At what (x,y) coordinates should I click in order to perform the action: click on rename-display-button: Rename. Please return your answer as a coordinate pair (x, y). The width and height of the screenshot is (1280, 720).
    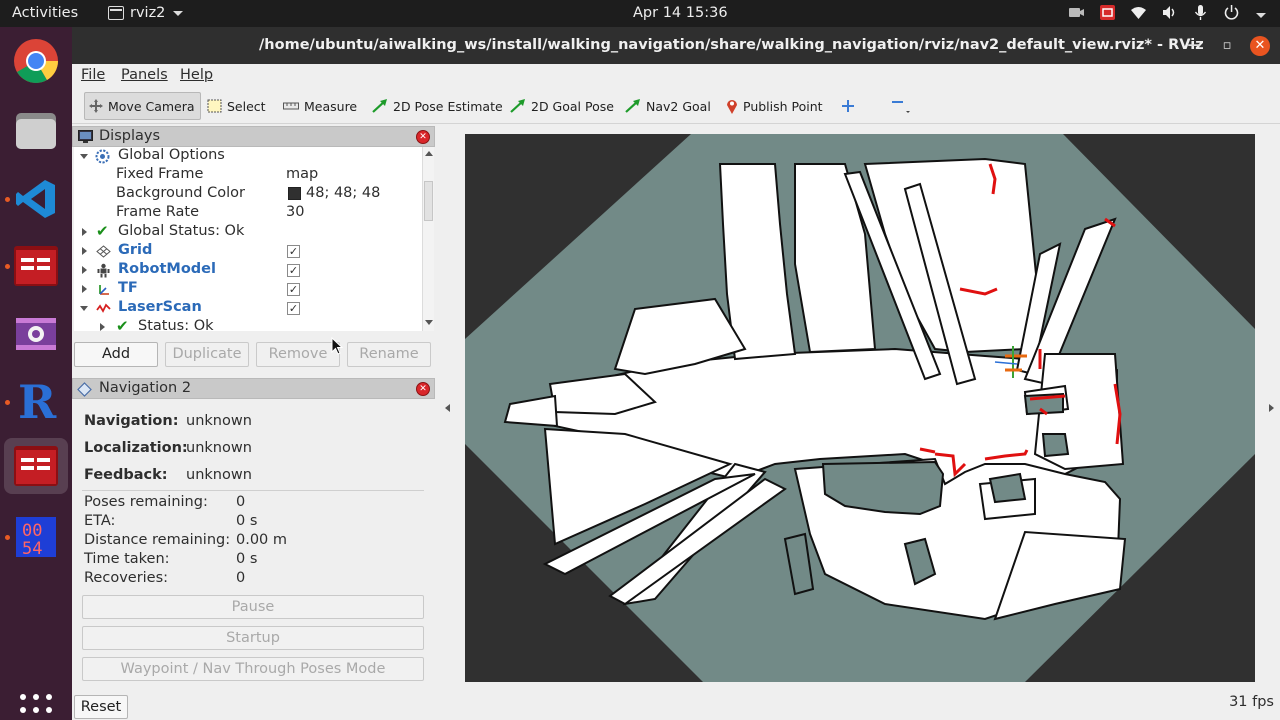
    Looking at the image, I should click on (389, 354).